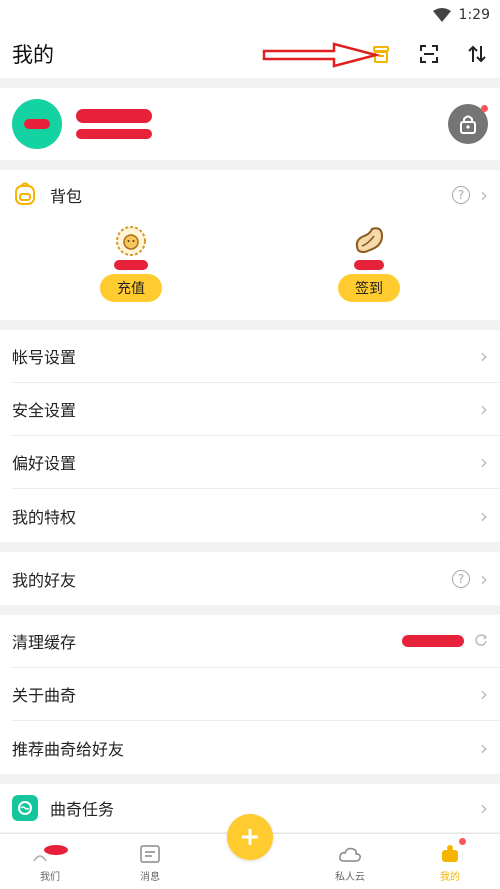 The image size is (500, 889). What do you see at coordinates (256, 641) in the screenshot?
I see `clear-cache-row: 清理缓存` at bounding box center [256, 641].